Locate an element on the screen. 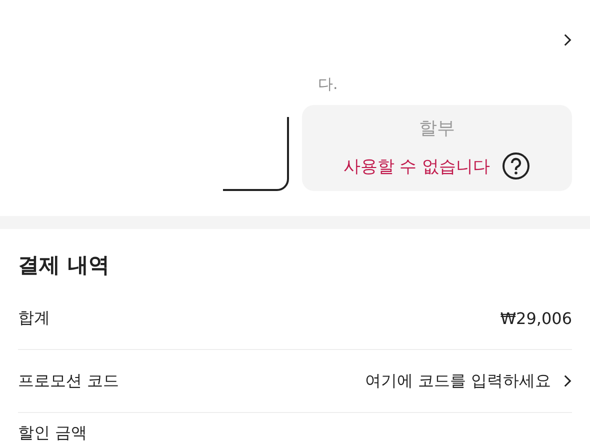  row-label: 프로모션 코드 is located at coordinates (69, 381).